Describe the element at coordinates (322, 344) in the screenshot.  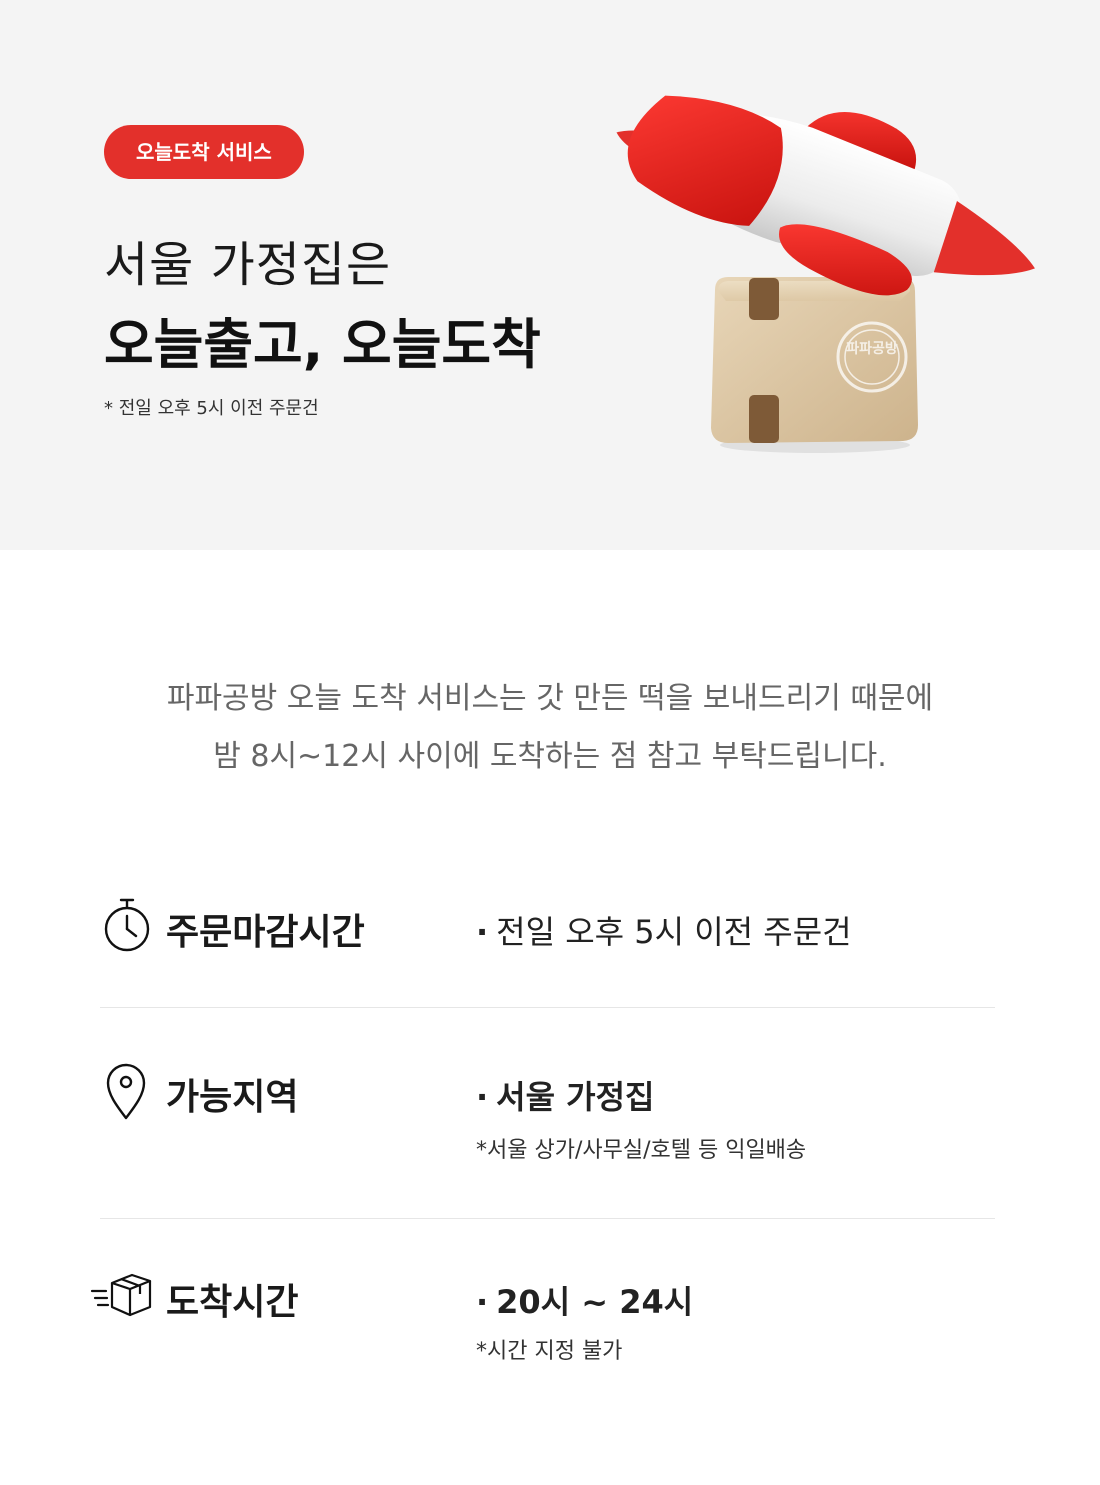
I see `hero-title-line2: 오늘출고, 오늘도착` at that location.